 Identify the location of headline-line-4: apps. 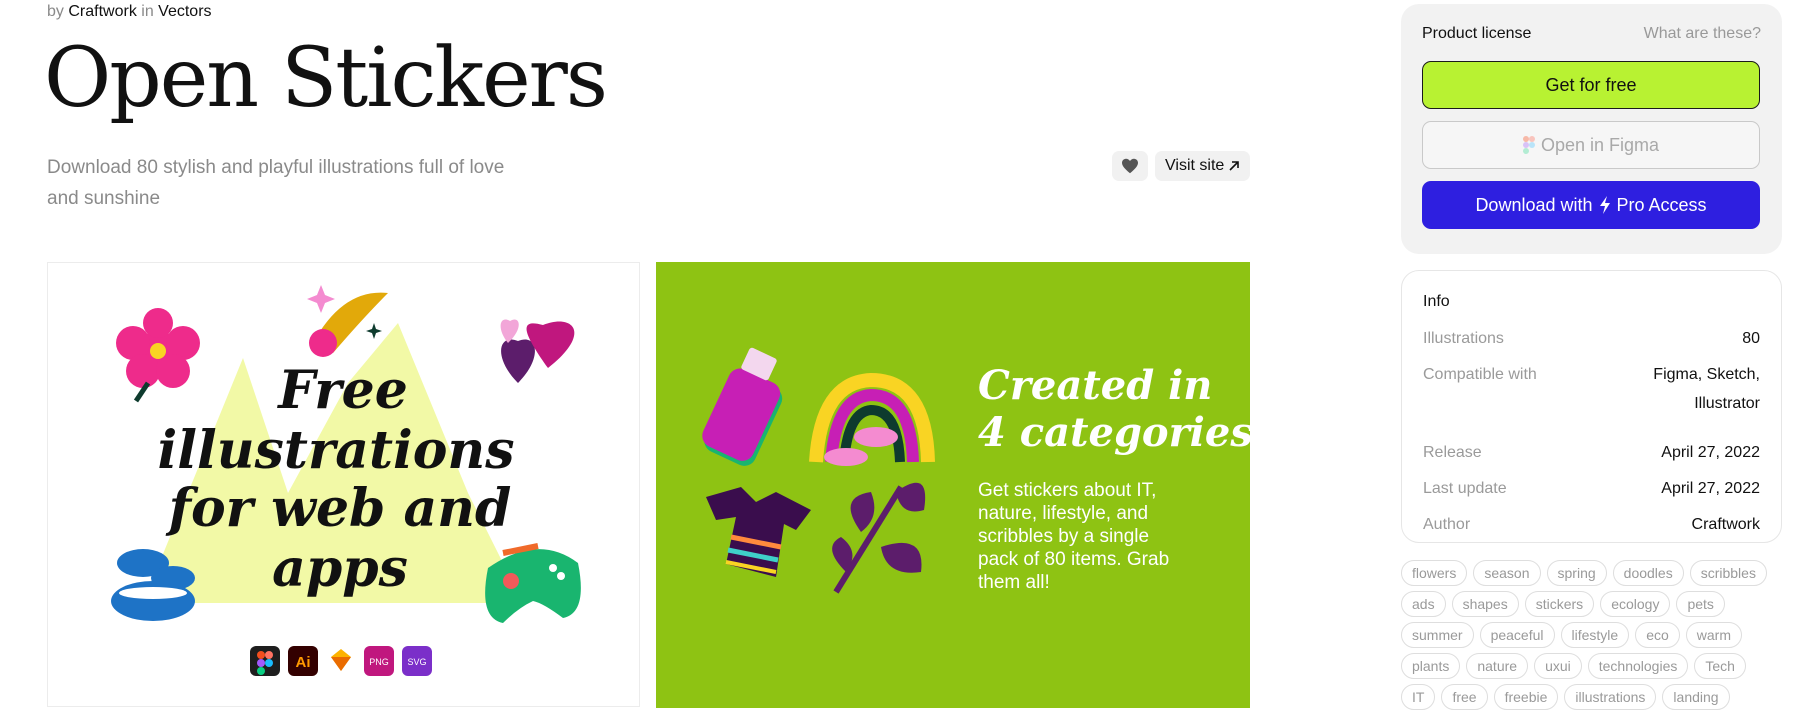
(340, 568).